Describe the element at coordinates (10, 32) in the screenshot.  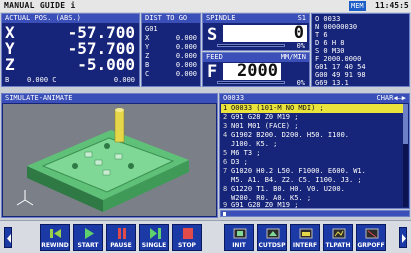
I see `axis-name: X` at that location.